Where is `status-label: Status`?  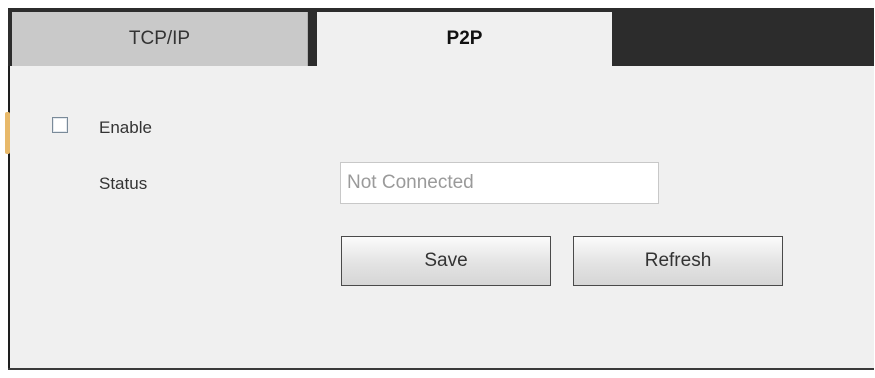
status-label: Status is located at coordinates (123, 183).